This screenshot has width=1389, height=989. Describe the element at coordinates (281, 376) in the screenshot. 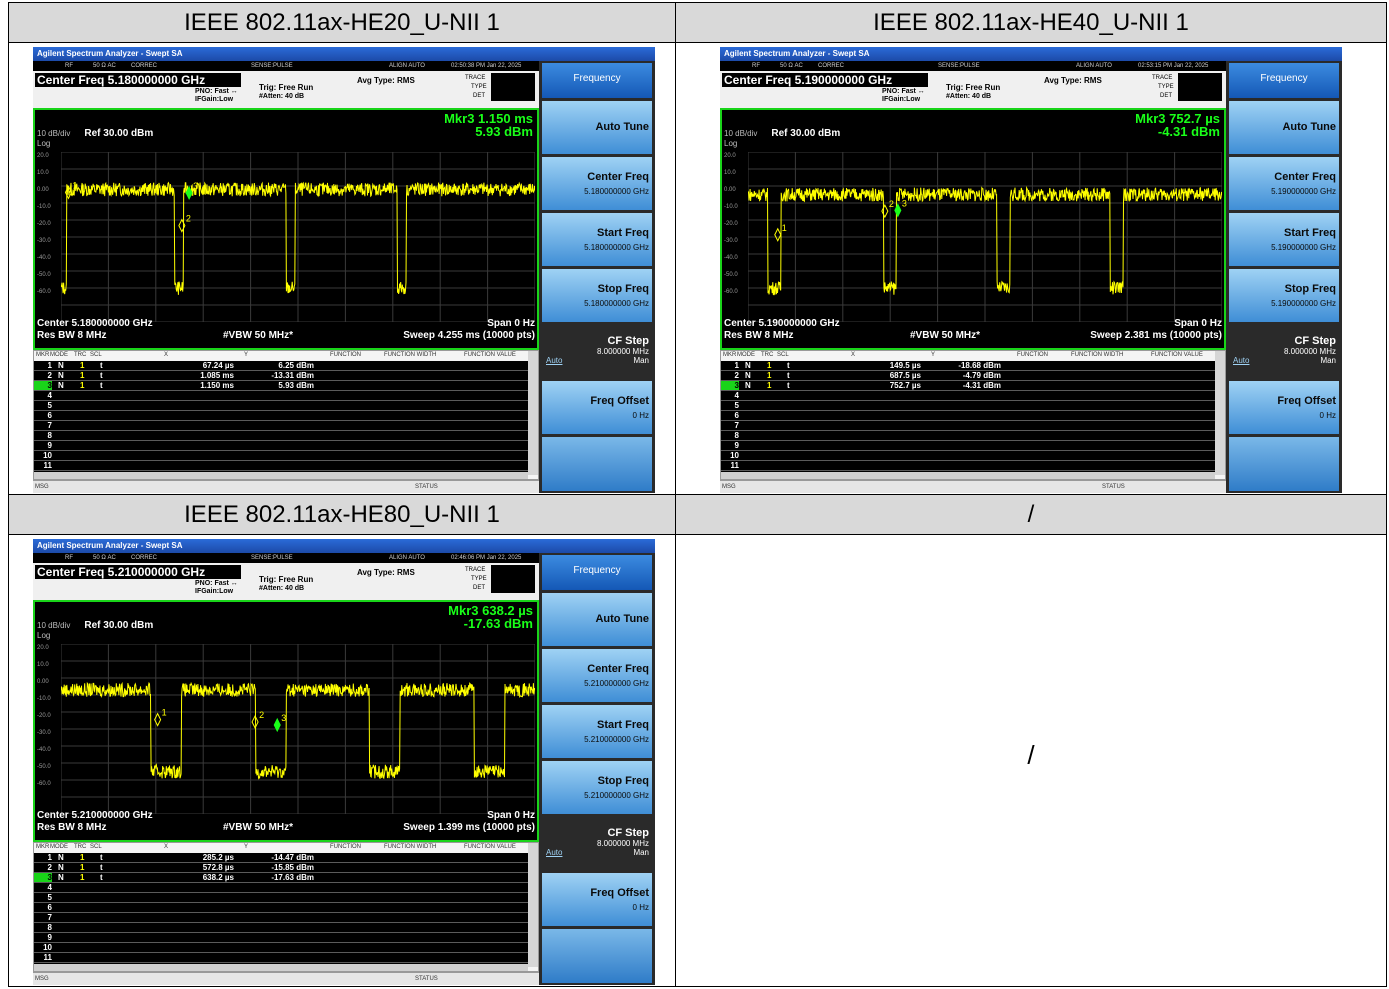

I see `table-row: 2 N 1 t 1.085 ms -13.31 dBm` at that location.